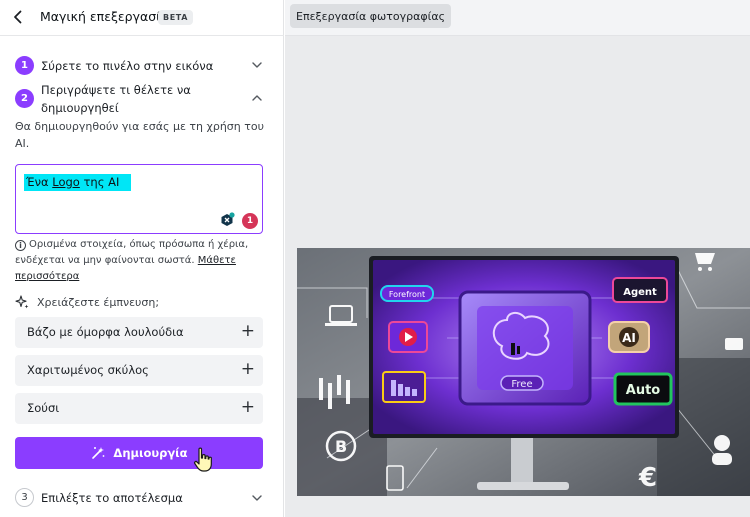 The width and height of the screenshot is (750, 517). Describe the element at coordinates (112, 498) in the screenshot. I see `step-3-label: Επιλέξτε το αποτέλεσμα` at that location.